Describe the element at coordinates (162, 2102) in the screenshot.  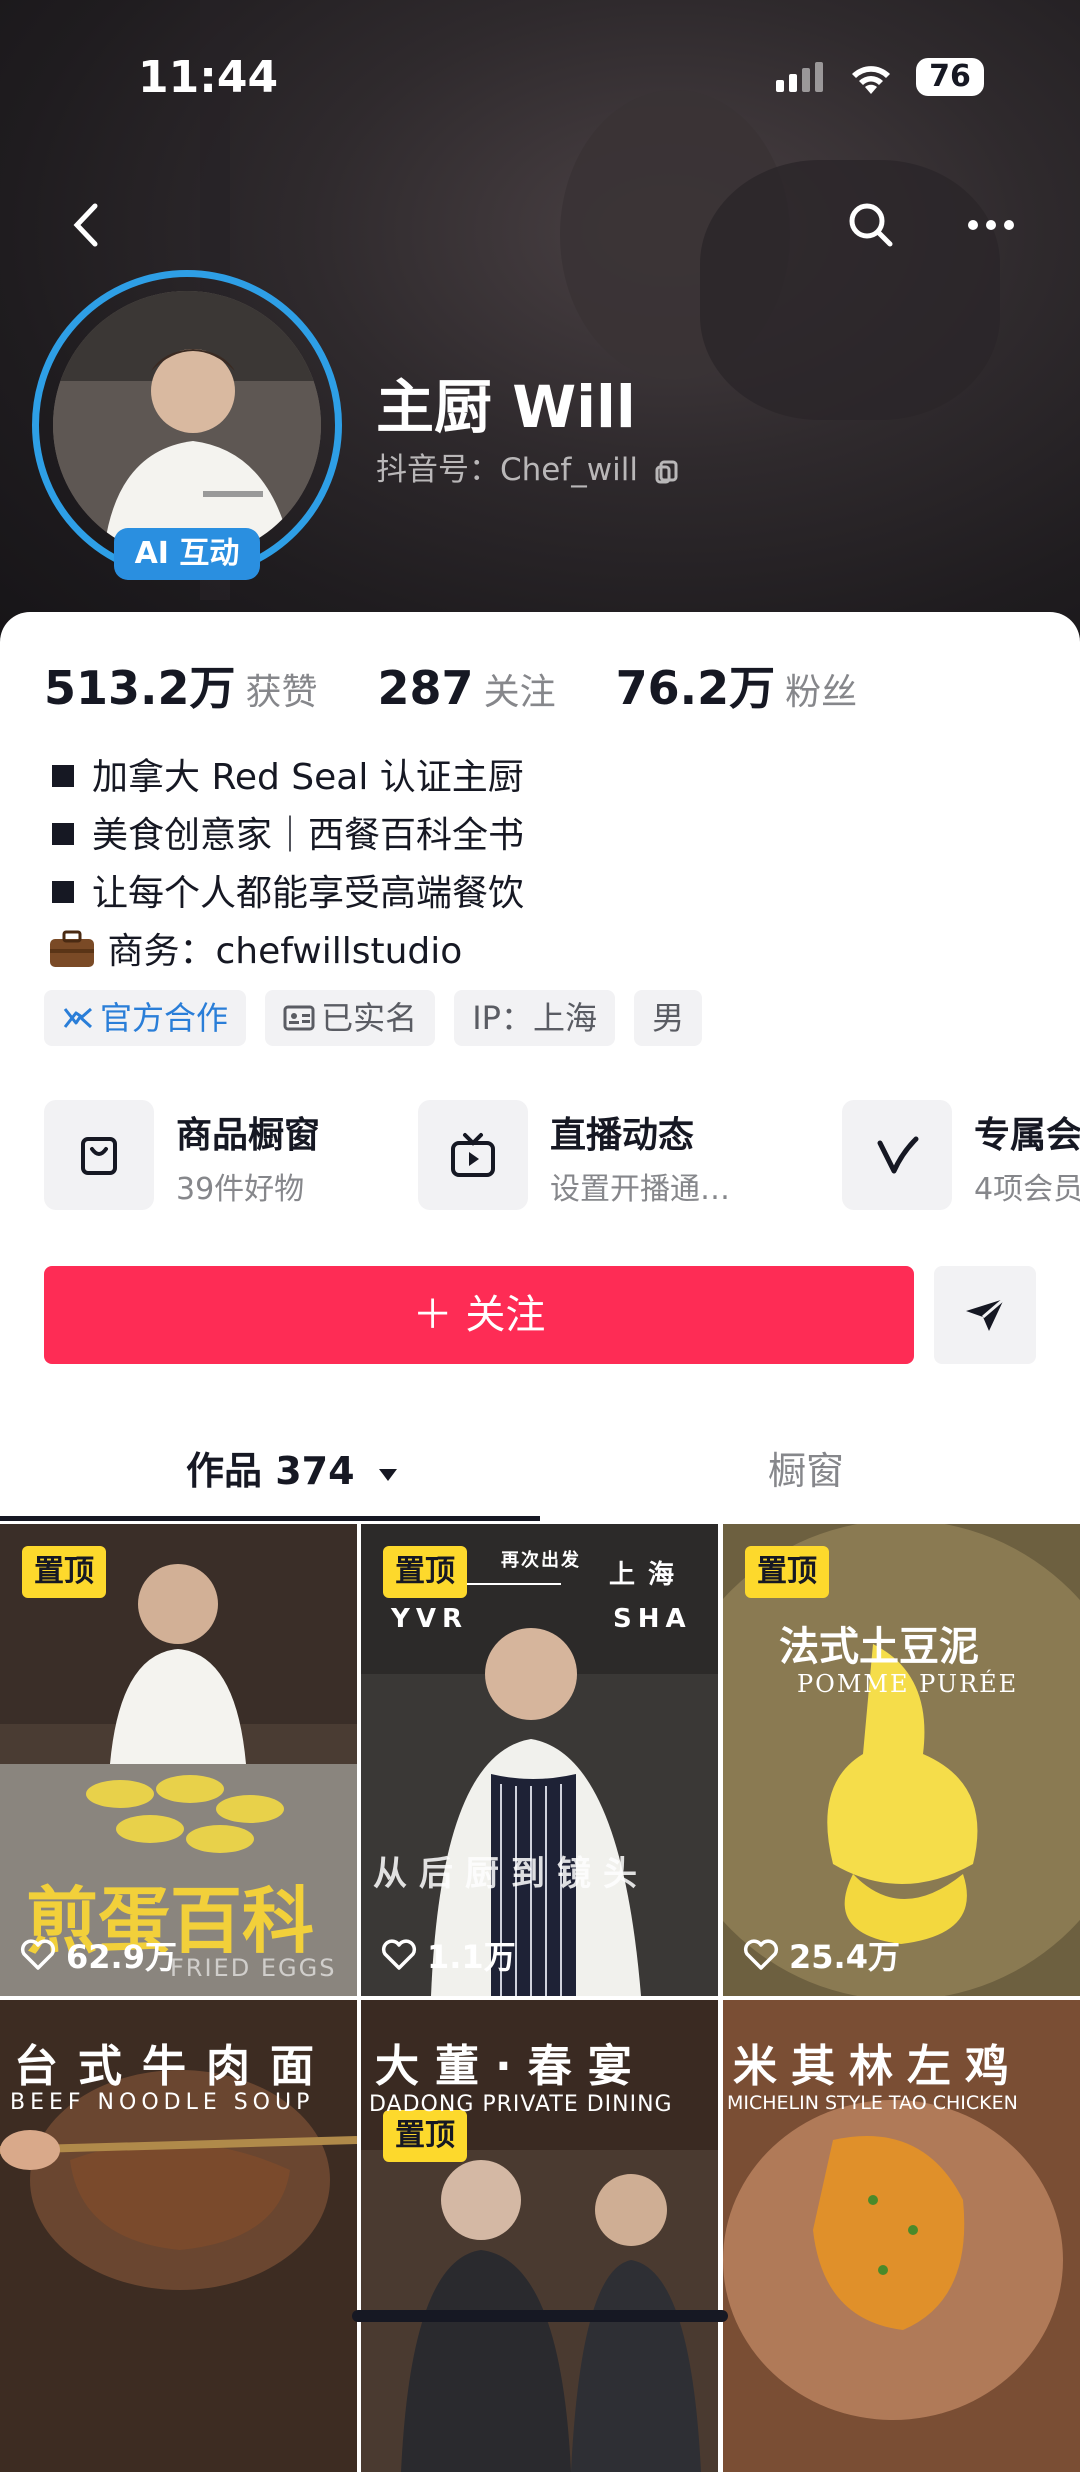
I see `video-subtitle: BEEF NOODLE SOUP` at that location.